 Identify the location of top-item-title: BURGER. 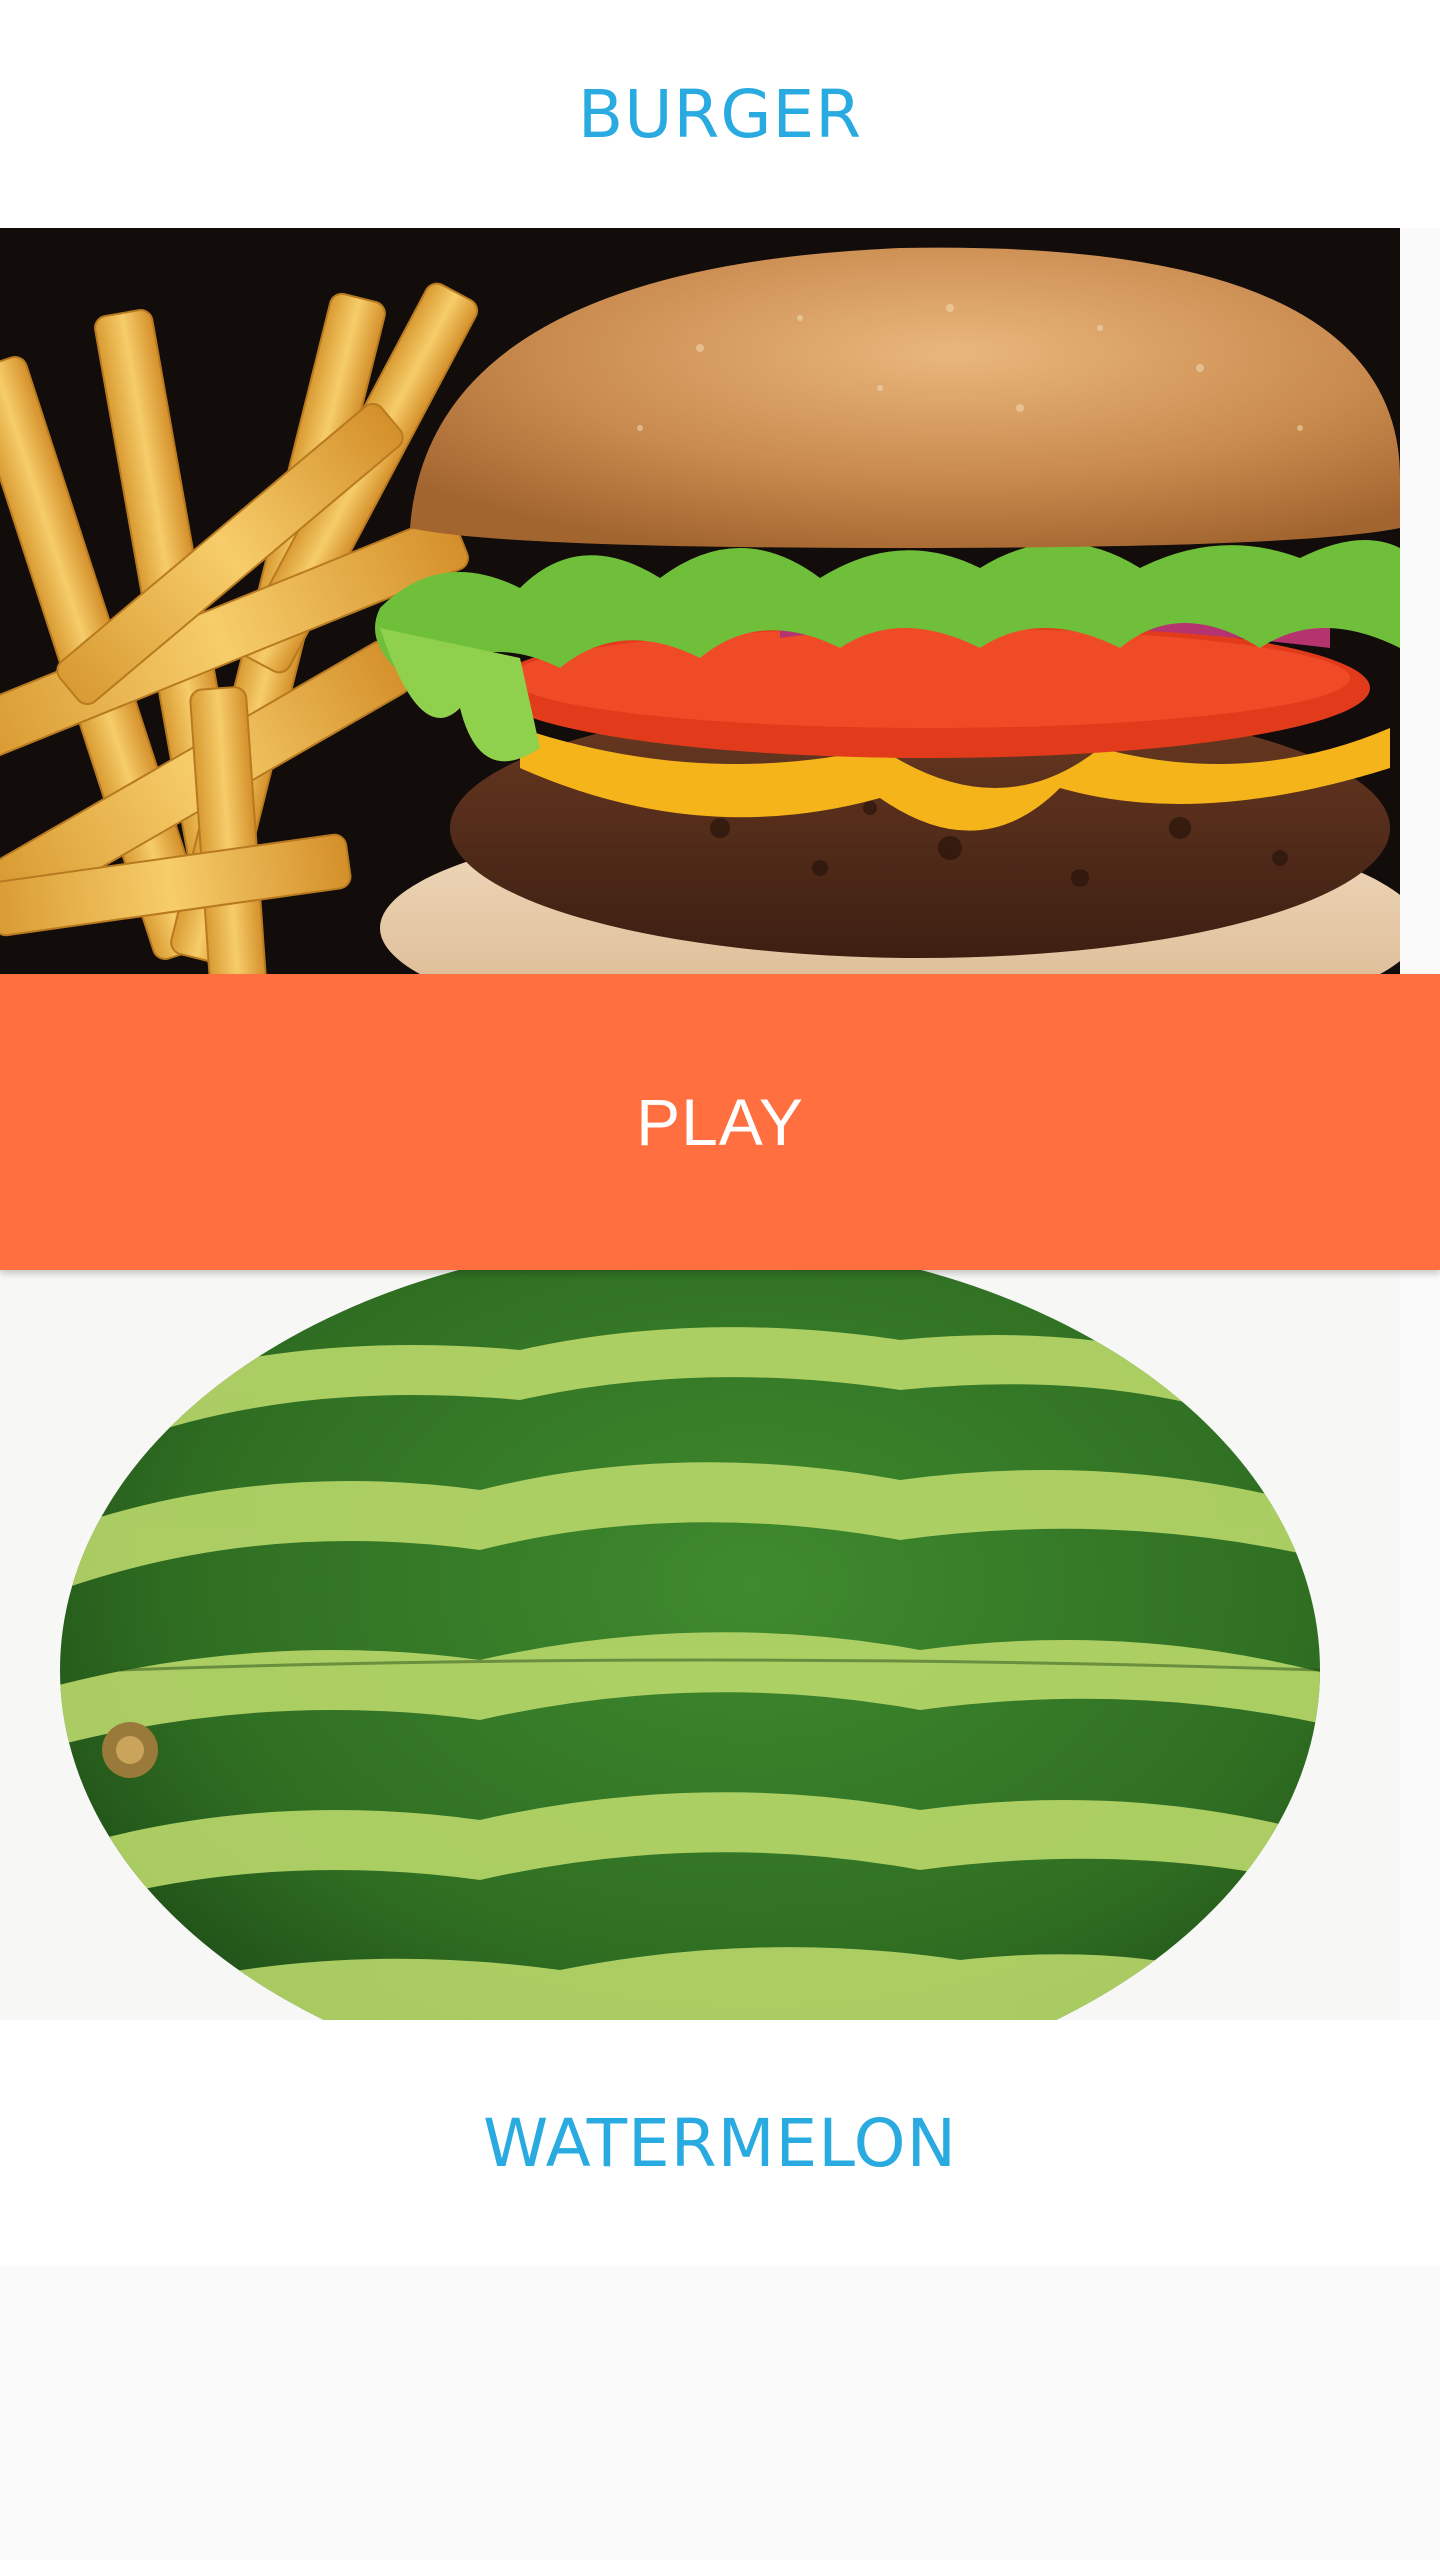
(720, 114).